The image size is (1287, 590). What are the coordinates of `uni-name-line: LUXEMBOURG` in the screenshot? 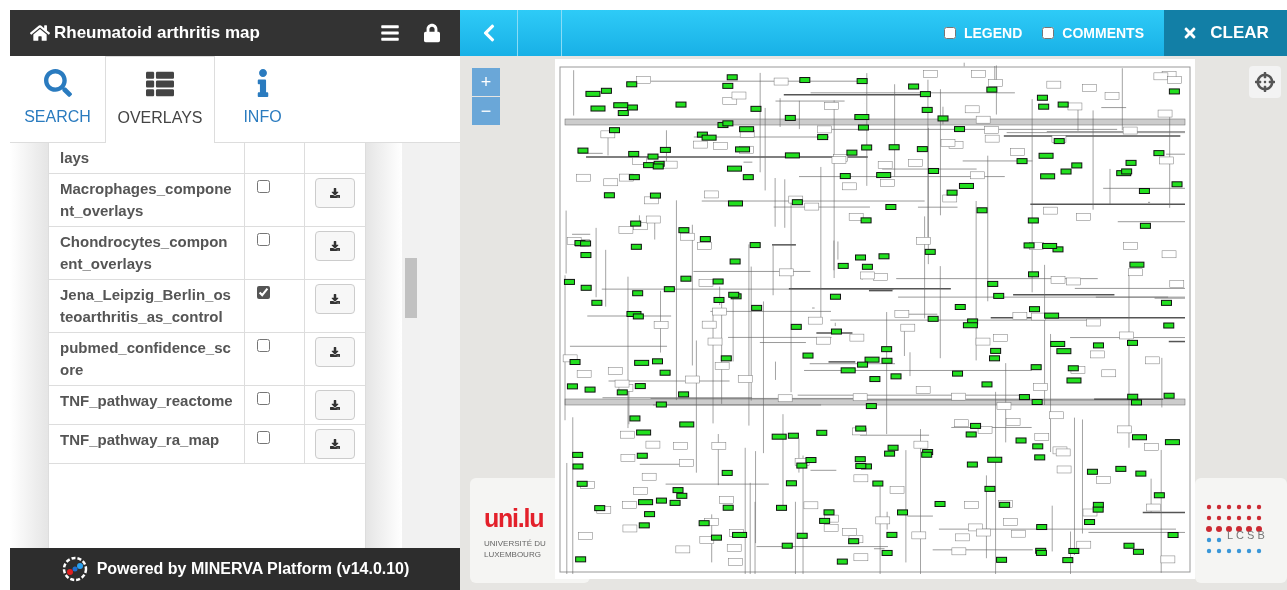 It's located at (513, 554).